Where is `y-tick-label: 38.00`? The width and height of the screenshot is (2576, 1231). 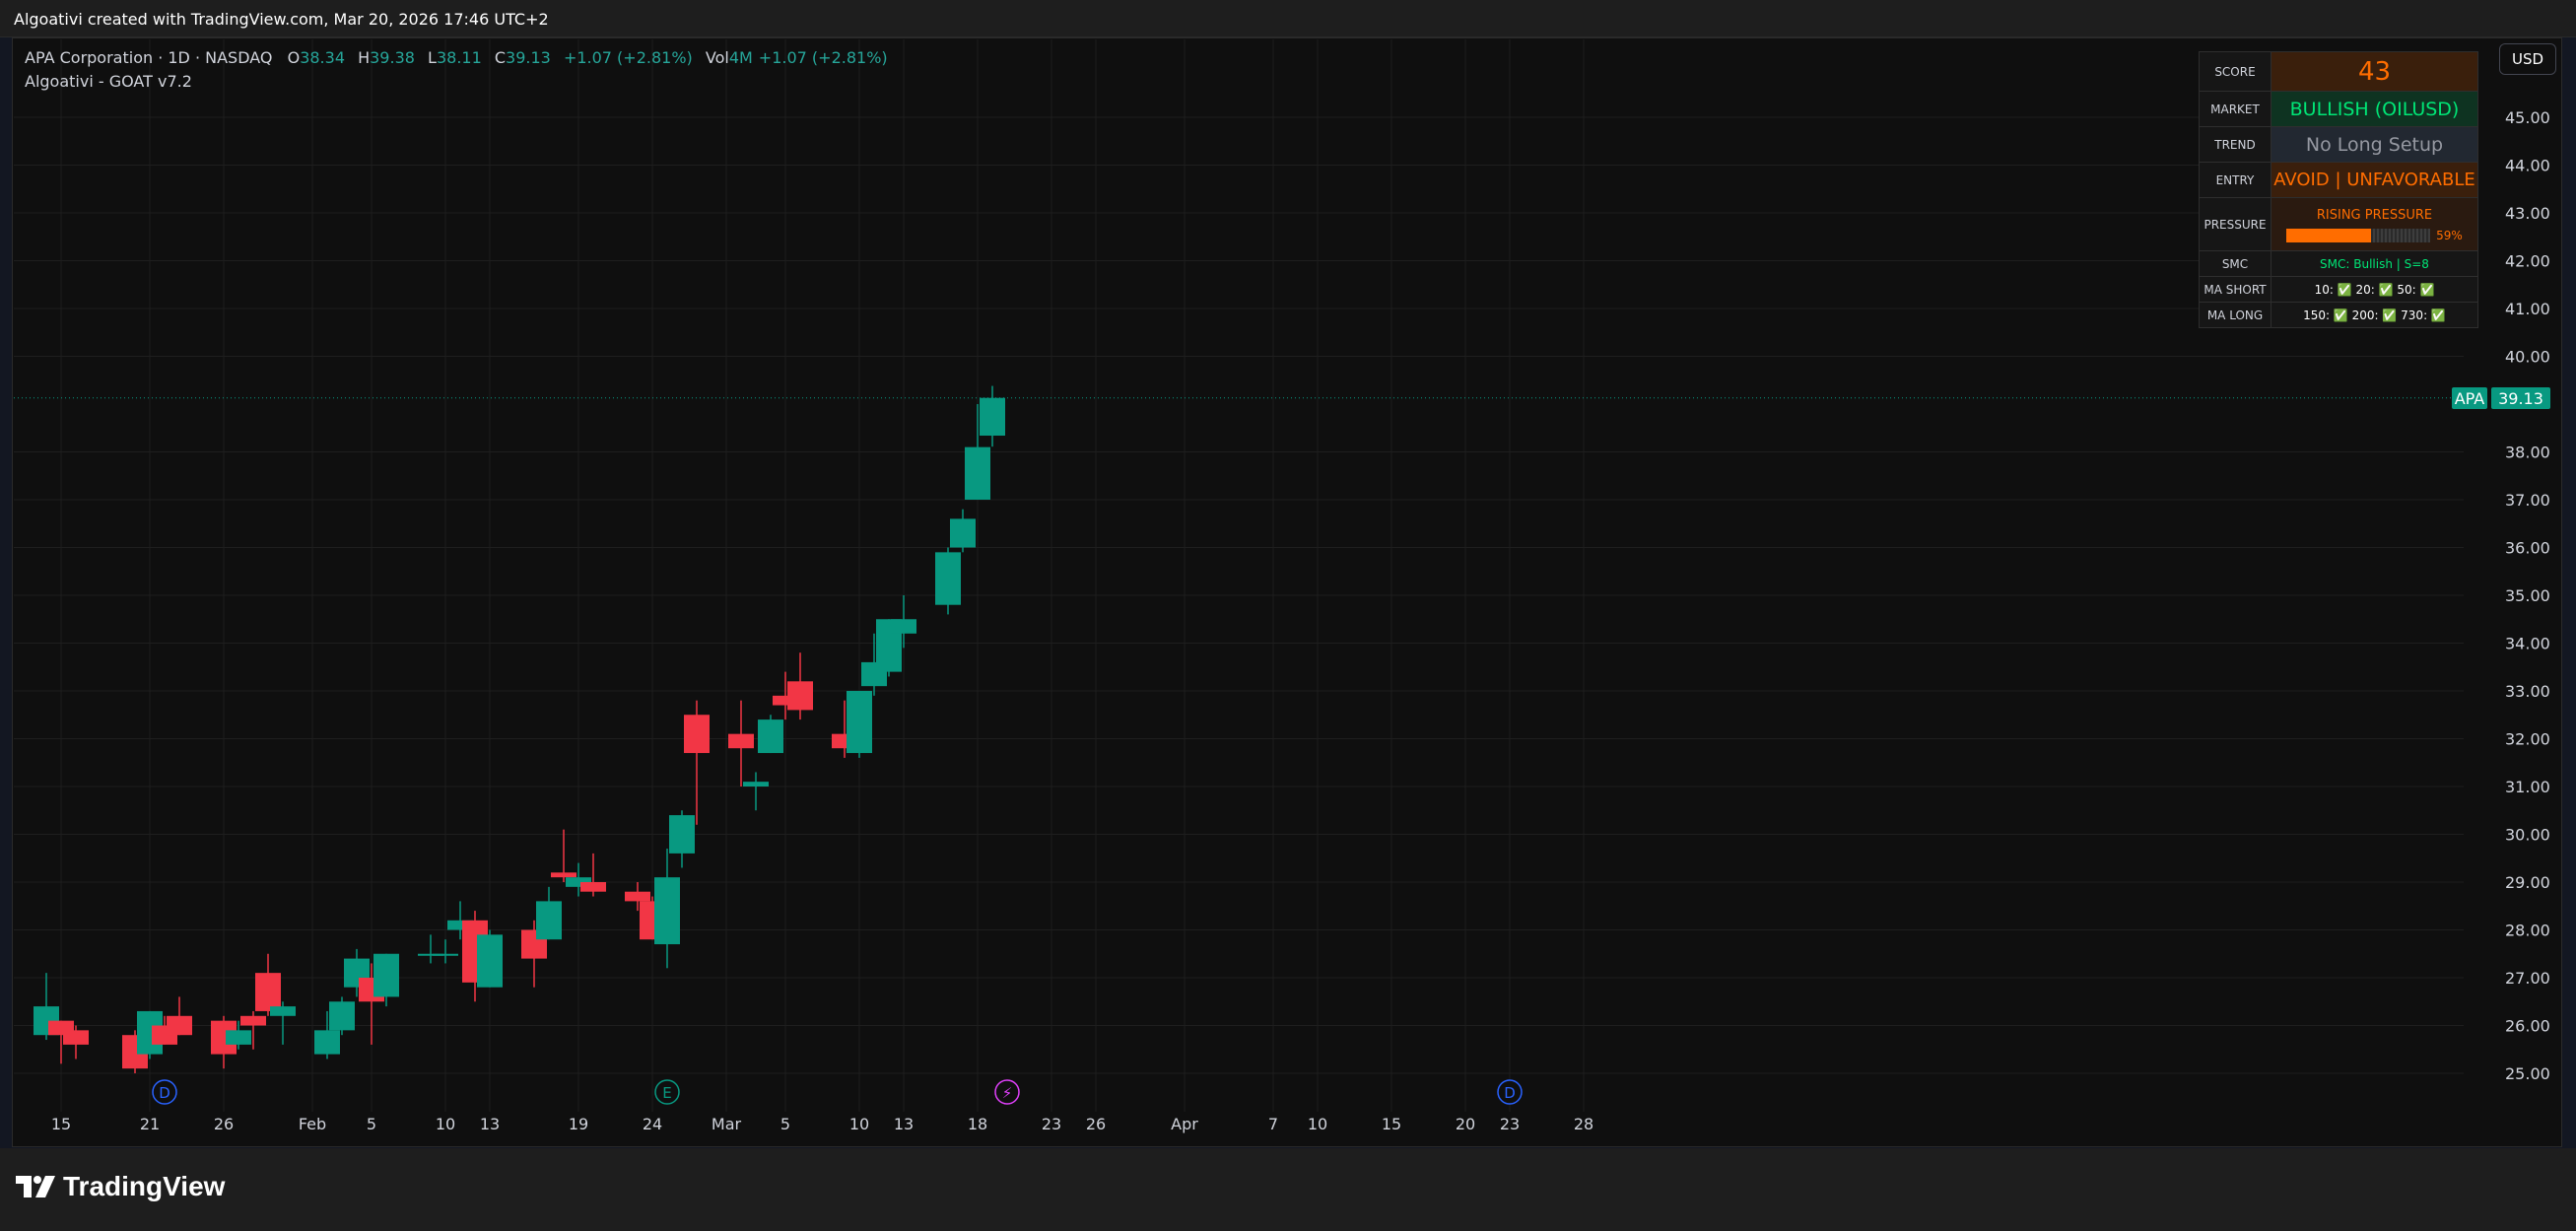
y-tick-label: 38.00 is located at coordinates (2527, 453).